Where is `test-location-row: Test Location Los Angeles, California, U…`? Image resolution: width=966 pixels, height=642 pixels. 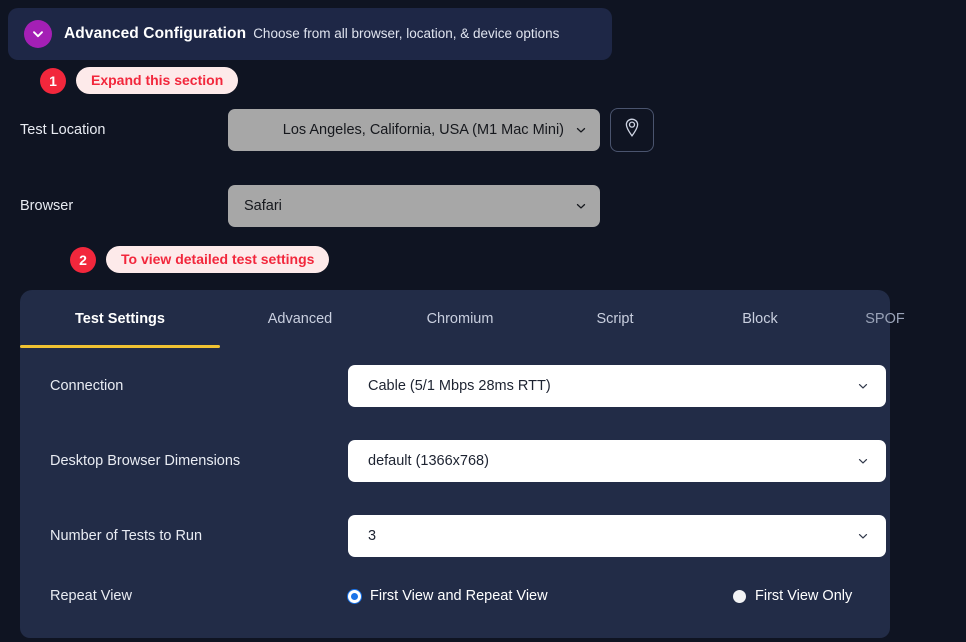
test-location-row: Test Location Los Angeles, California, U… is located at coordinates (337, 130).